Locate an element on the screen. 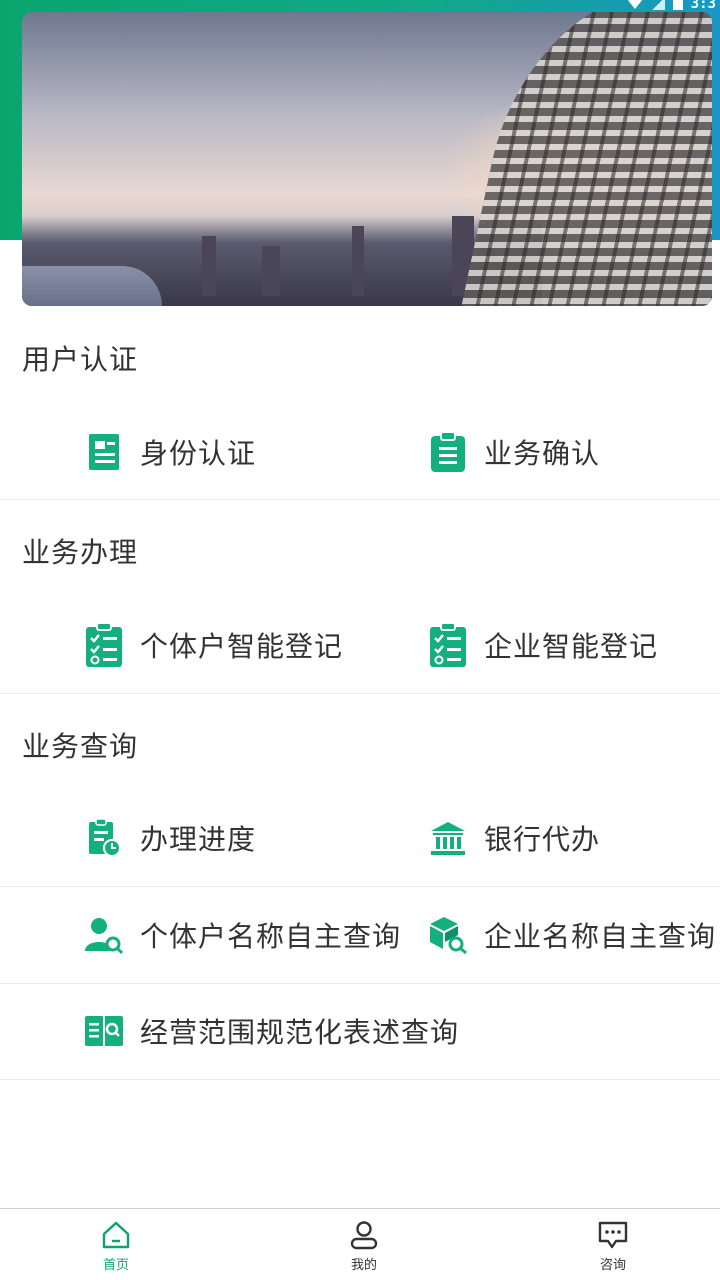  user-icon is located at coordinates (364, 1235).